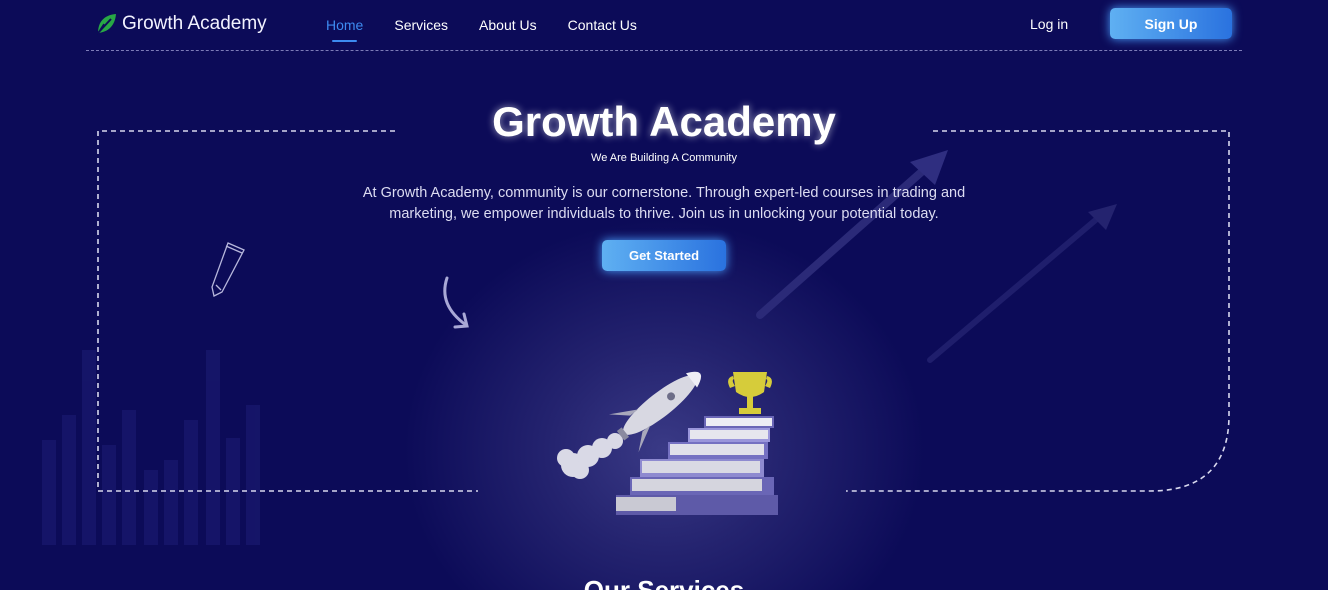  What do you see at coordinates (344, 29) in the screenshot?
I see `nav-link-home: Home` at bounding box center [344, 29].